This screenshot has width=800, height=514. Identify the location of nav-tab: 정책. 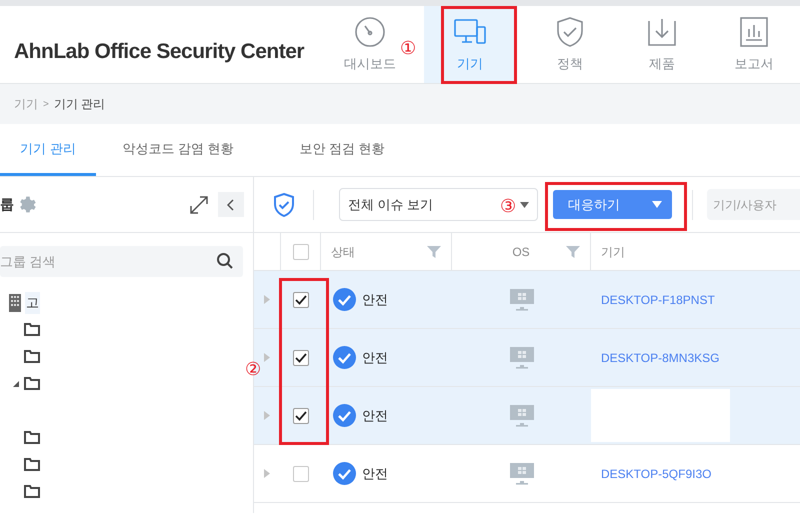
(570, 44).